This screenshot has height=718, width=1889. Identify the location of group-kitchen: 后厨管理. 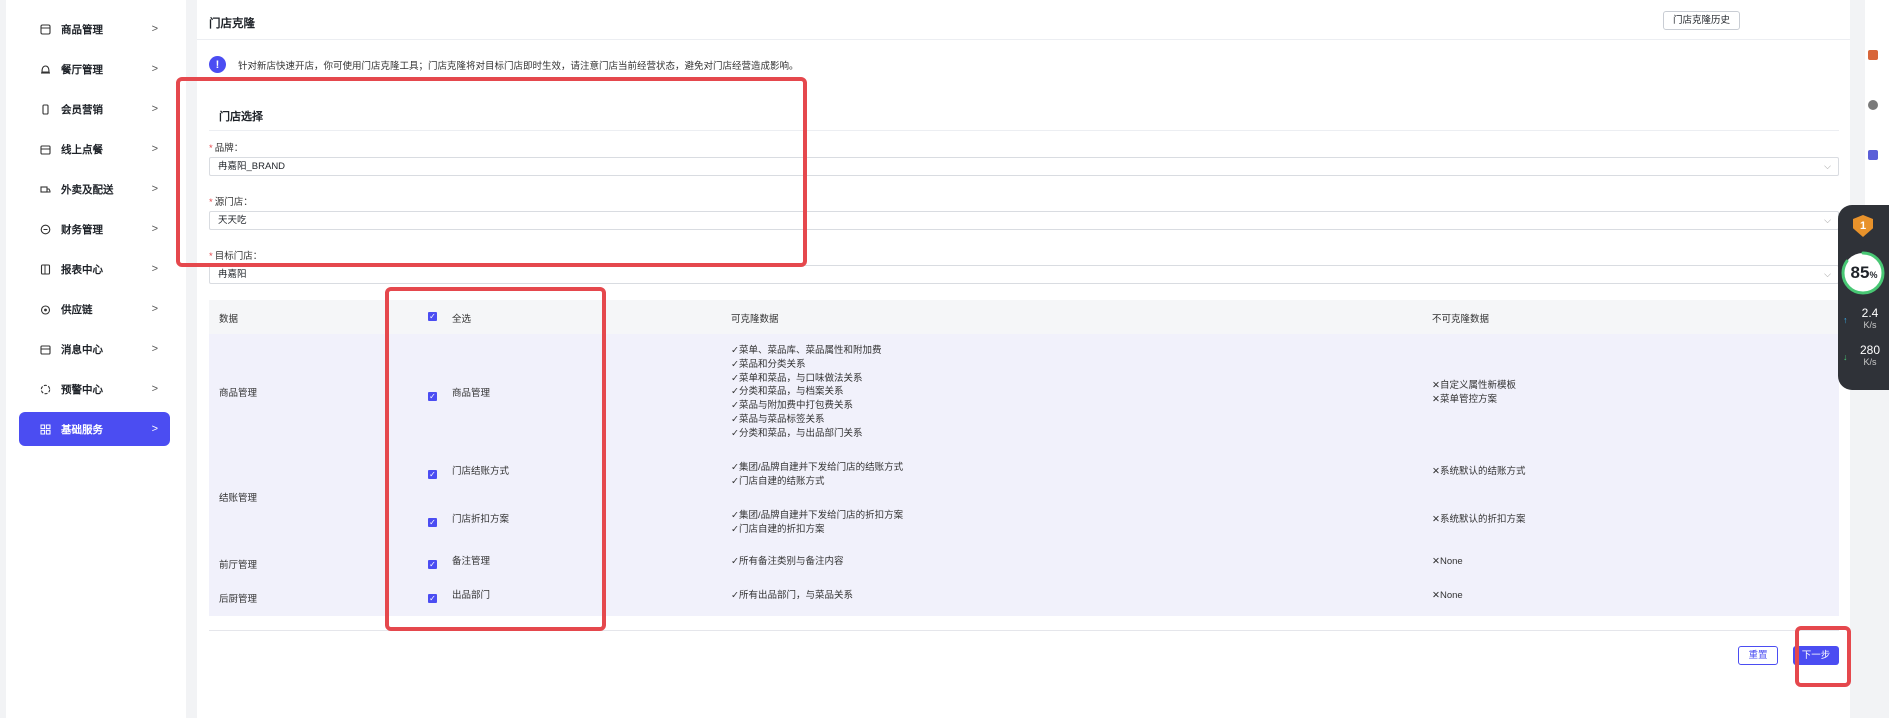
(238, 599).